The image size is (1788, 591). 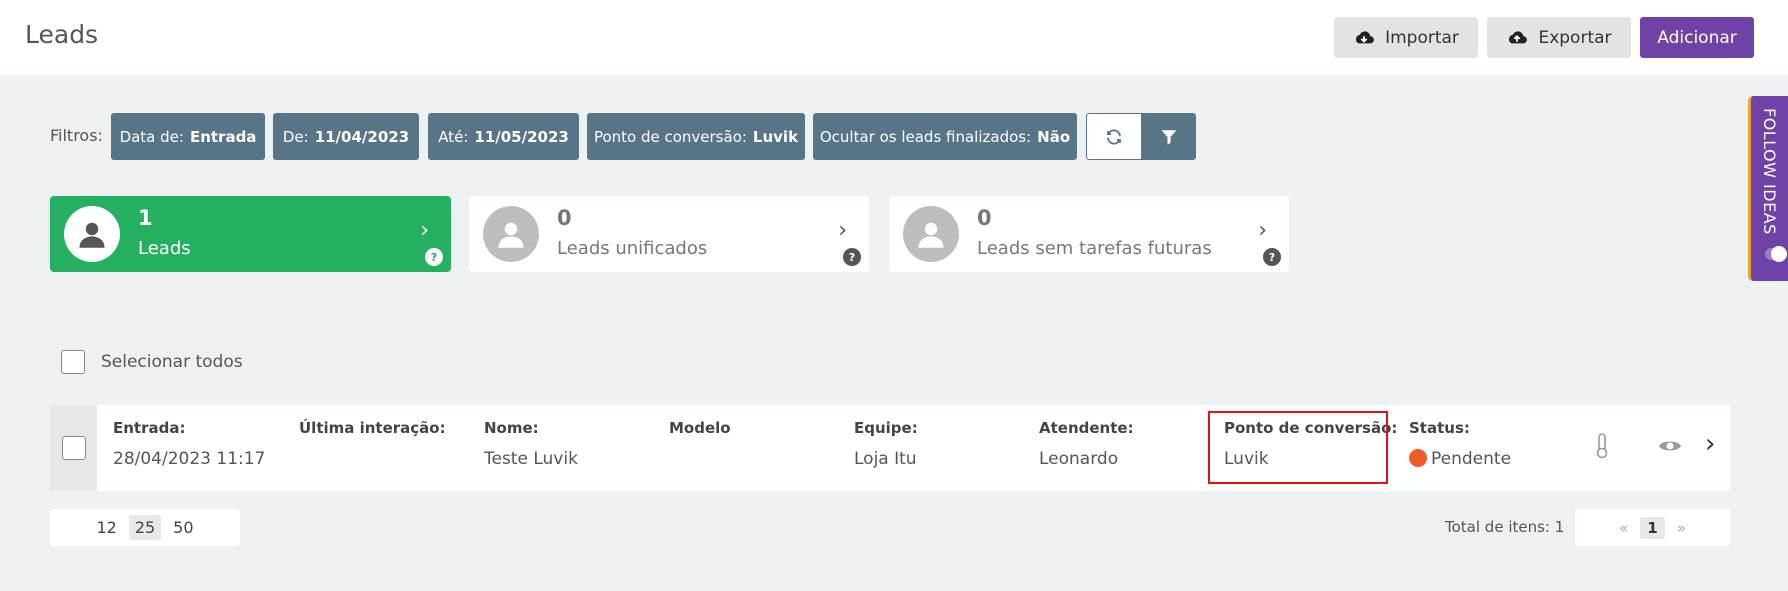 I want to click on col-value: Leonardo, so click(x=1079, y=459).